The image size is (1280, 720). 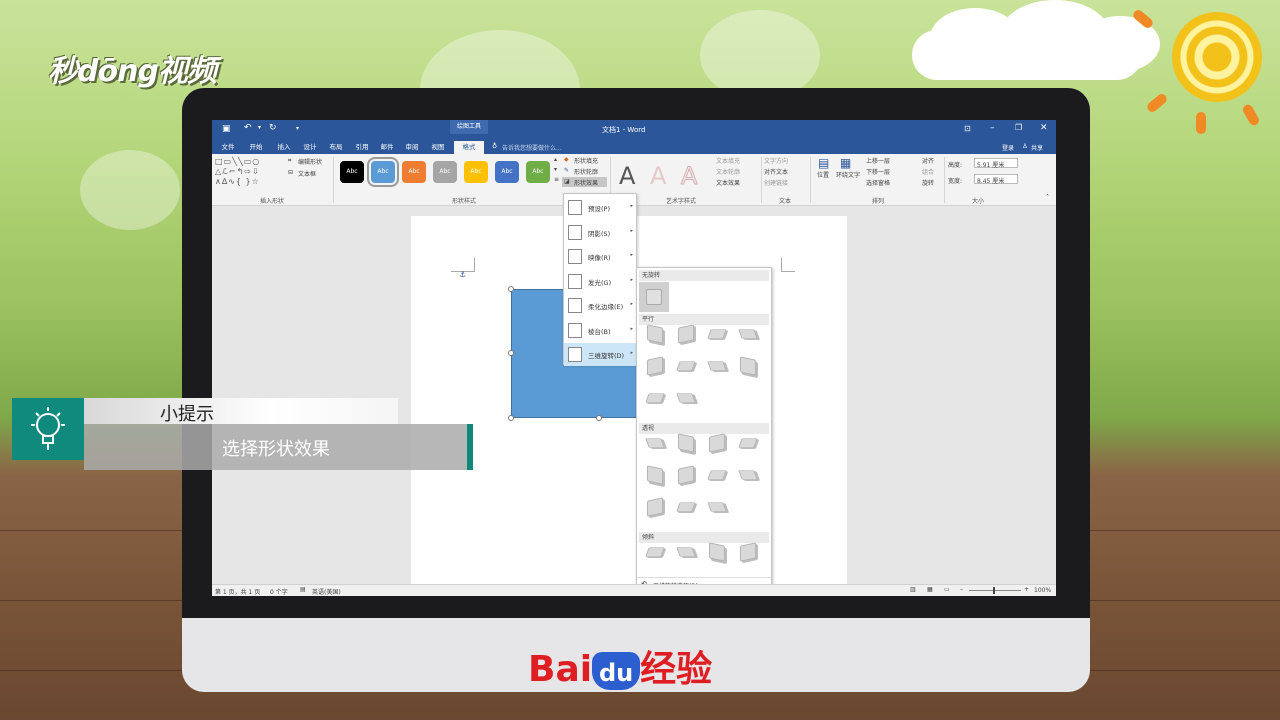 What do you see at coordinates (728, 160) in the screenshot?
I see `text-fill-button: 文本填充` at bounding box center [728, 160].